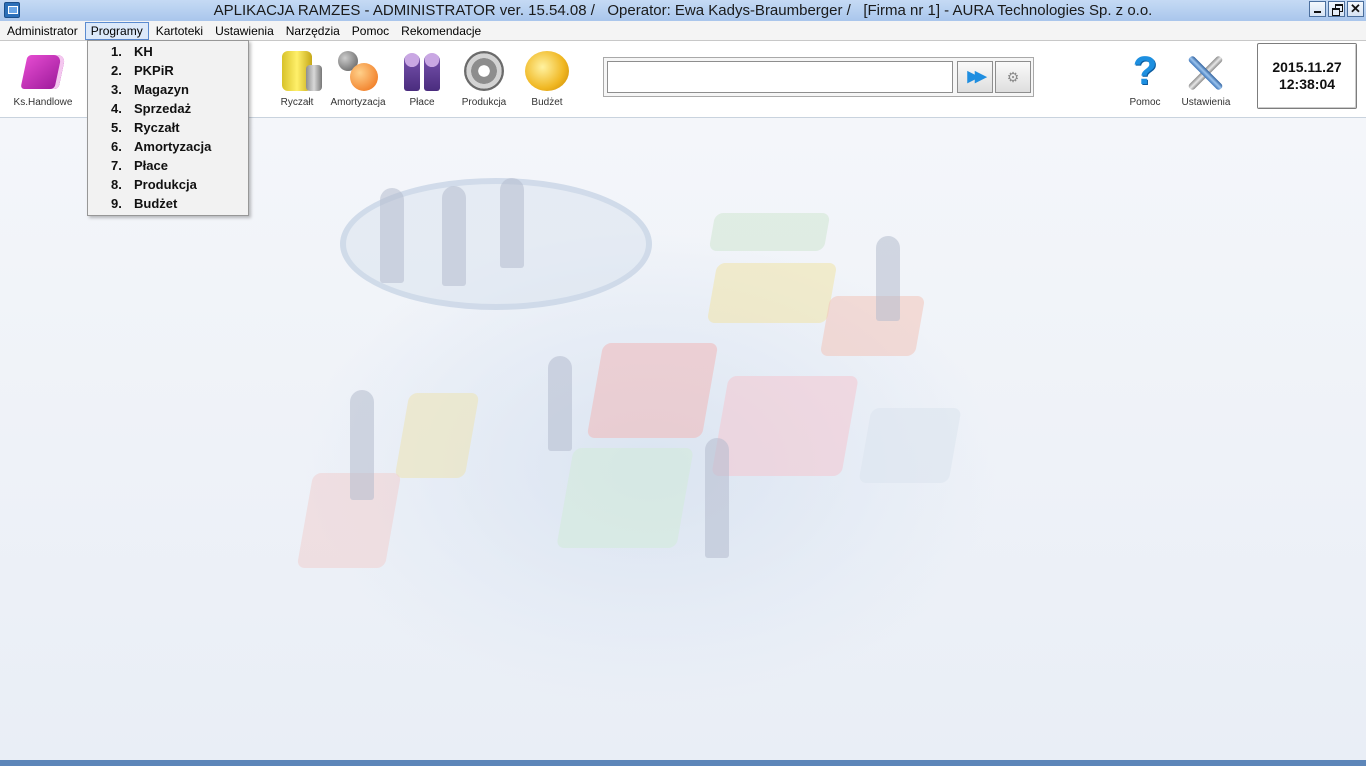 The height and width of the screenshot is (766, 1366). What do you see at coordinates (168, 51) in the screenshot?
I see `menu-option-kh: 1. KH` at bounding box center [168, 51].